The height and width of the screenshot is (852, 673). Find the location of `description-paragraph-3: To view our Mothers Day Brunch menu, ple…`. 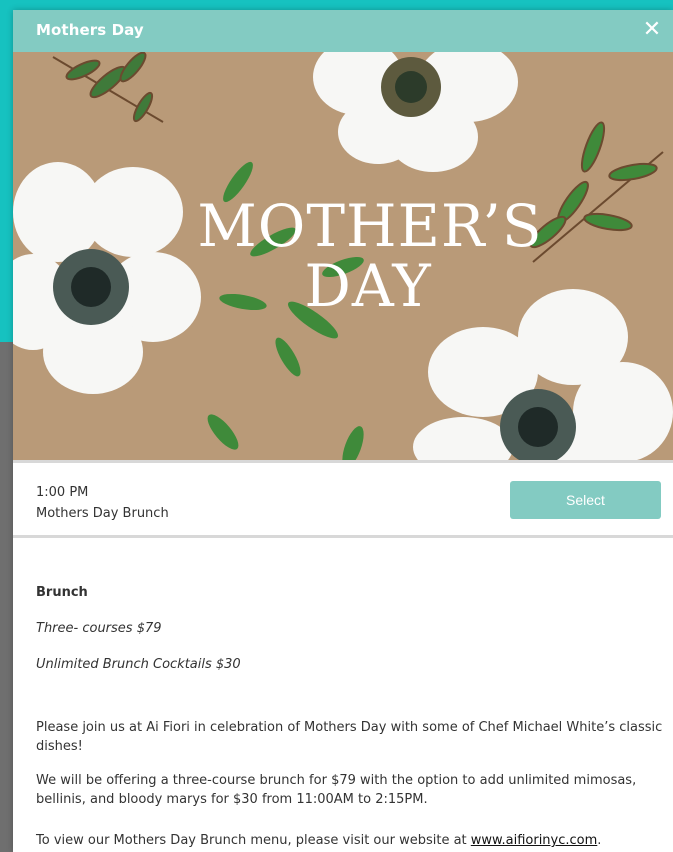

description-paragraph-3: To view our Mothers Day Brunch menu, ple… is located at coordinates (351, 840).